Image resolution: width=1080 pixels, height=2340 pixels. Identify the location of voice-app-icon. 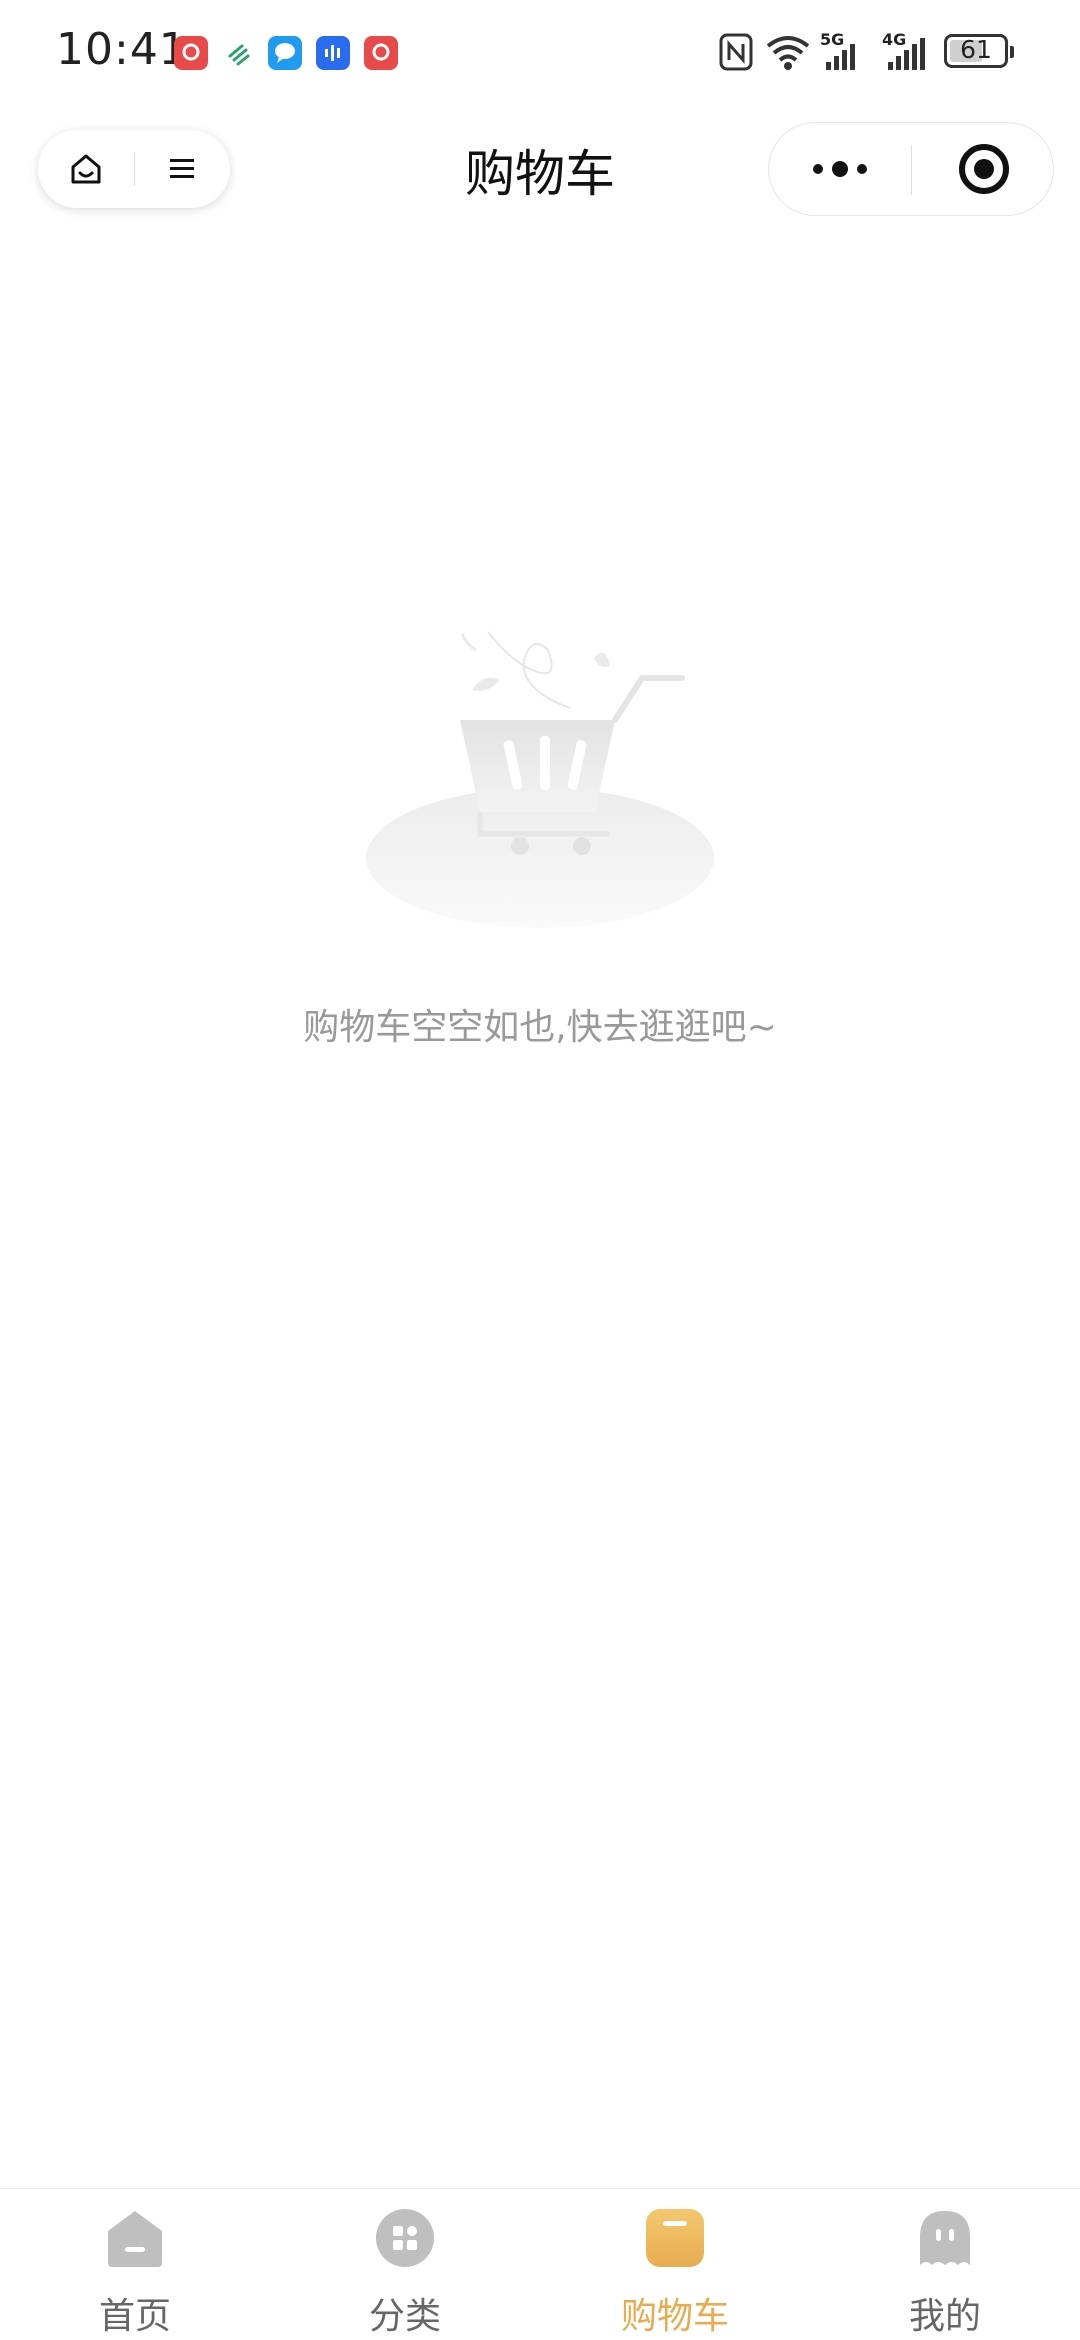
(333, 53).